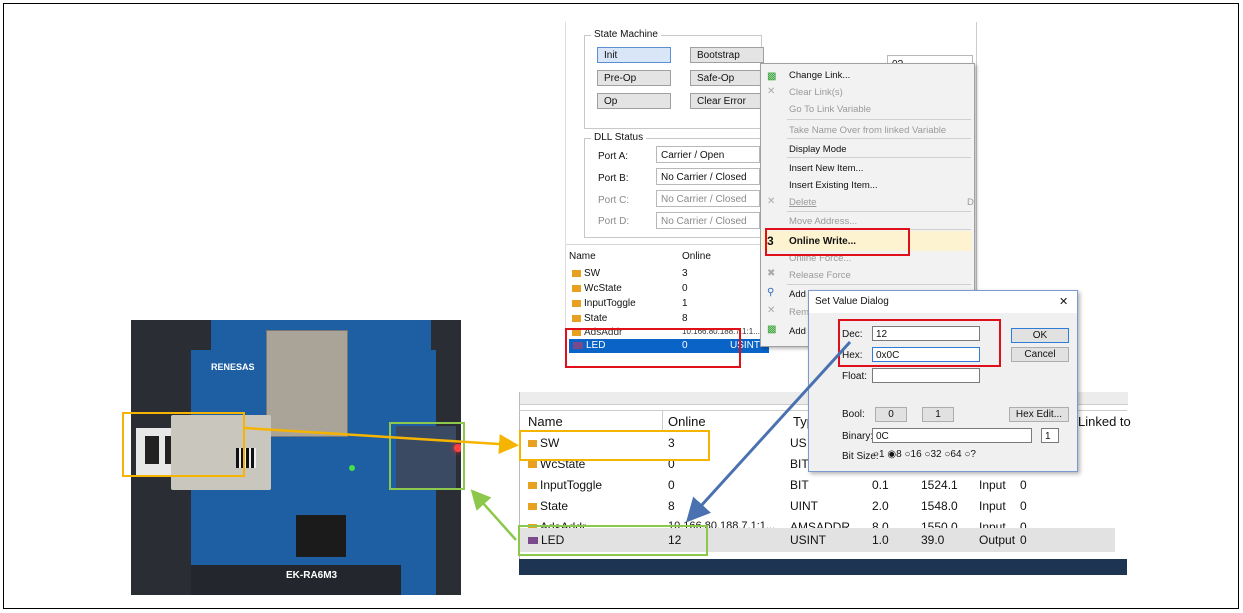  I want to click on arrow-green, so click(493, 515).